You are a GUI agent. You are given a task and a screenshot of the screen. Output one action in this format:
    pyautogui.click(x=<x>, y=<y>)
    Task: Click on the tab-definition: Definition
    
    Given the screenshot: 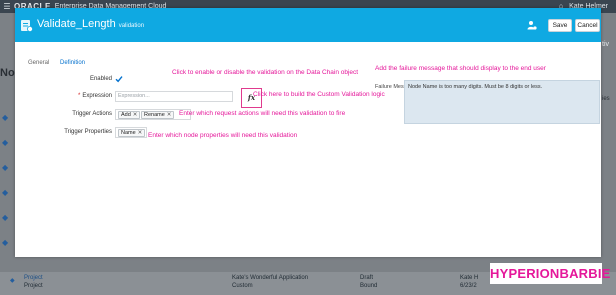 What is the action you would take?
    pyautogui.click(x=72, y=63)
    